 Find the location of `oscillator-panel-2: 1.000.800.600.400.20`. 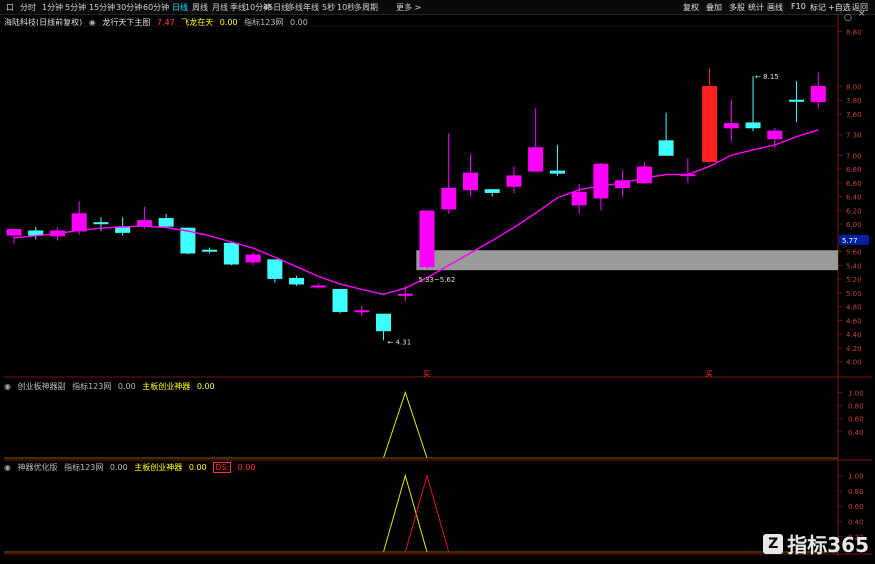

oscillator-panel-2: 1.000.800.600.400.20 is located at coordinates (434, 513).